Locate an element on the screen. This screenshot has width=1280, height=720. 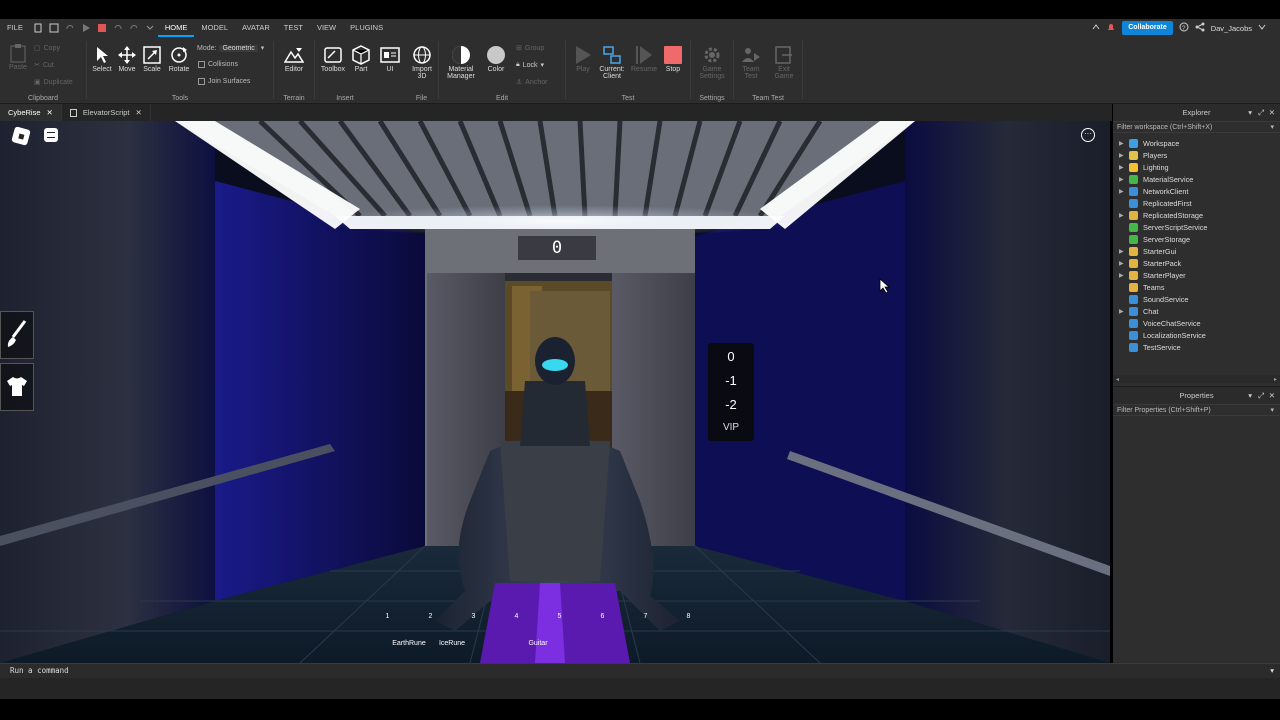
command-bar: Run a command ▾ is located at coordinates (640, 670).